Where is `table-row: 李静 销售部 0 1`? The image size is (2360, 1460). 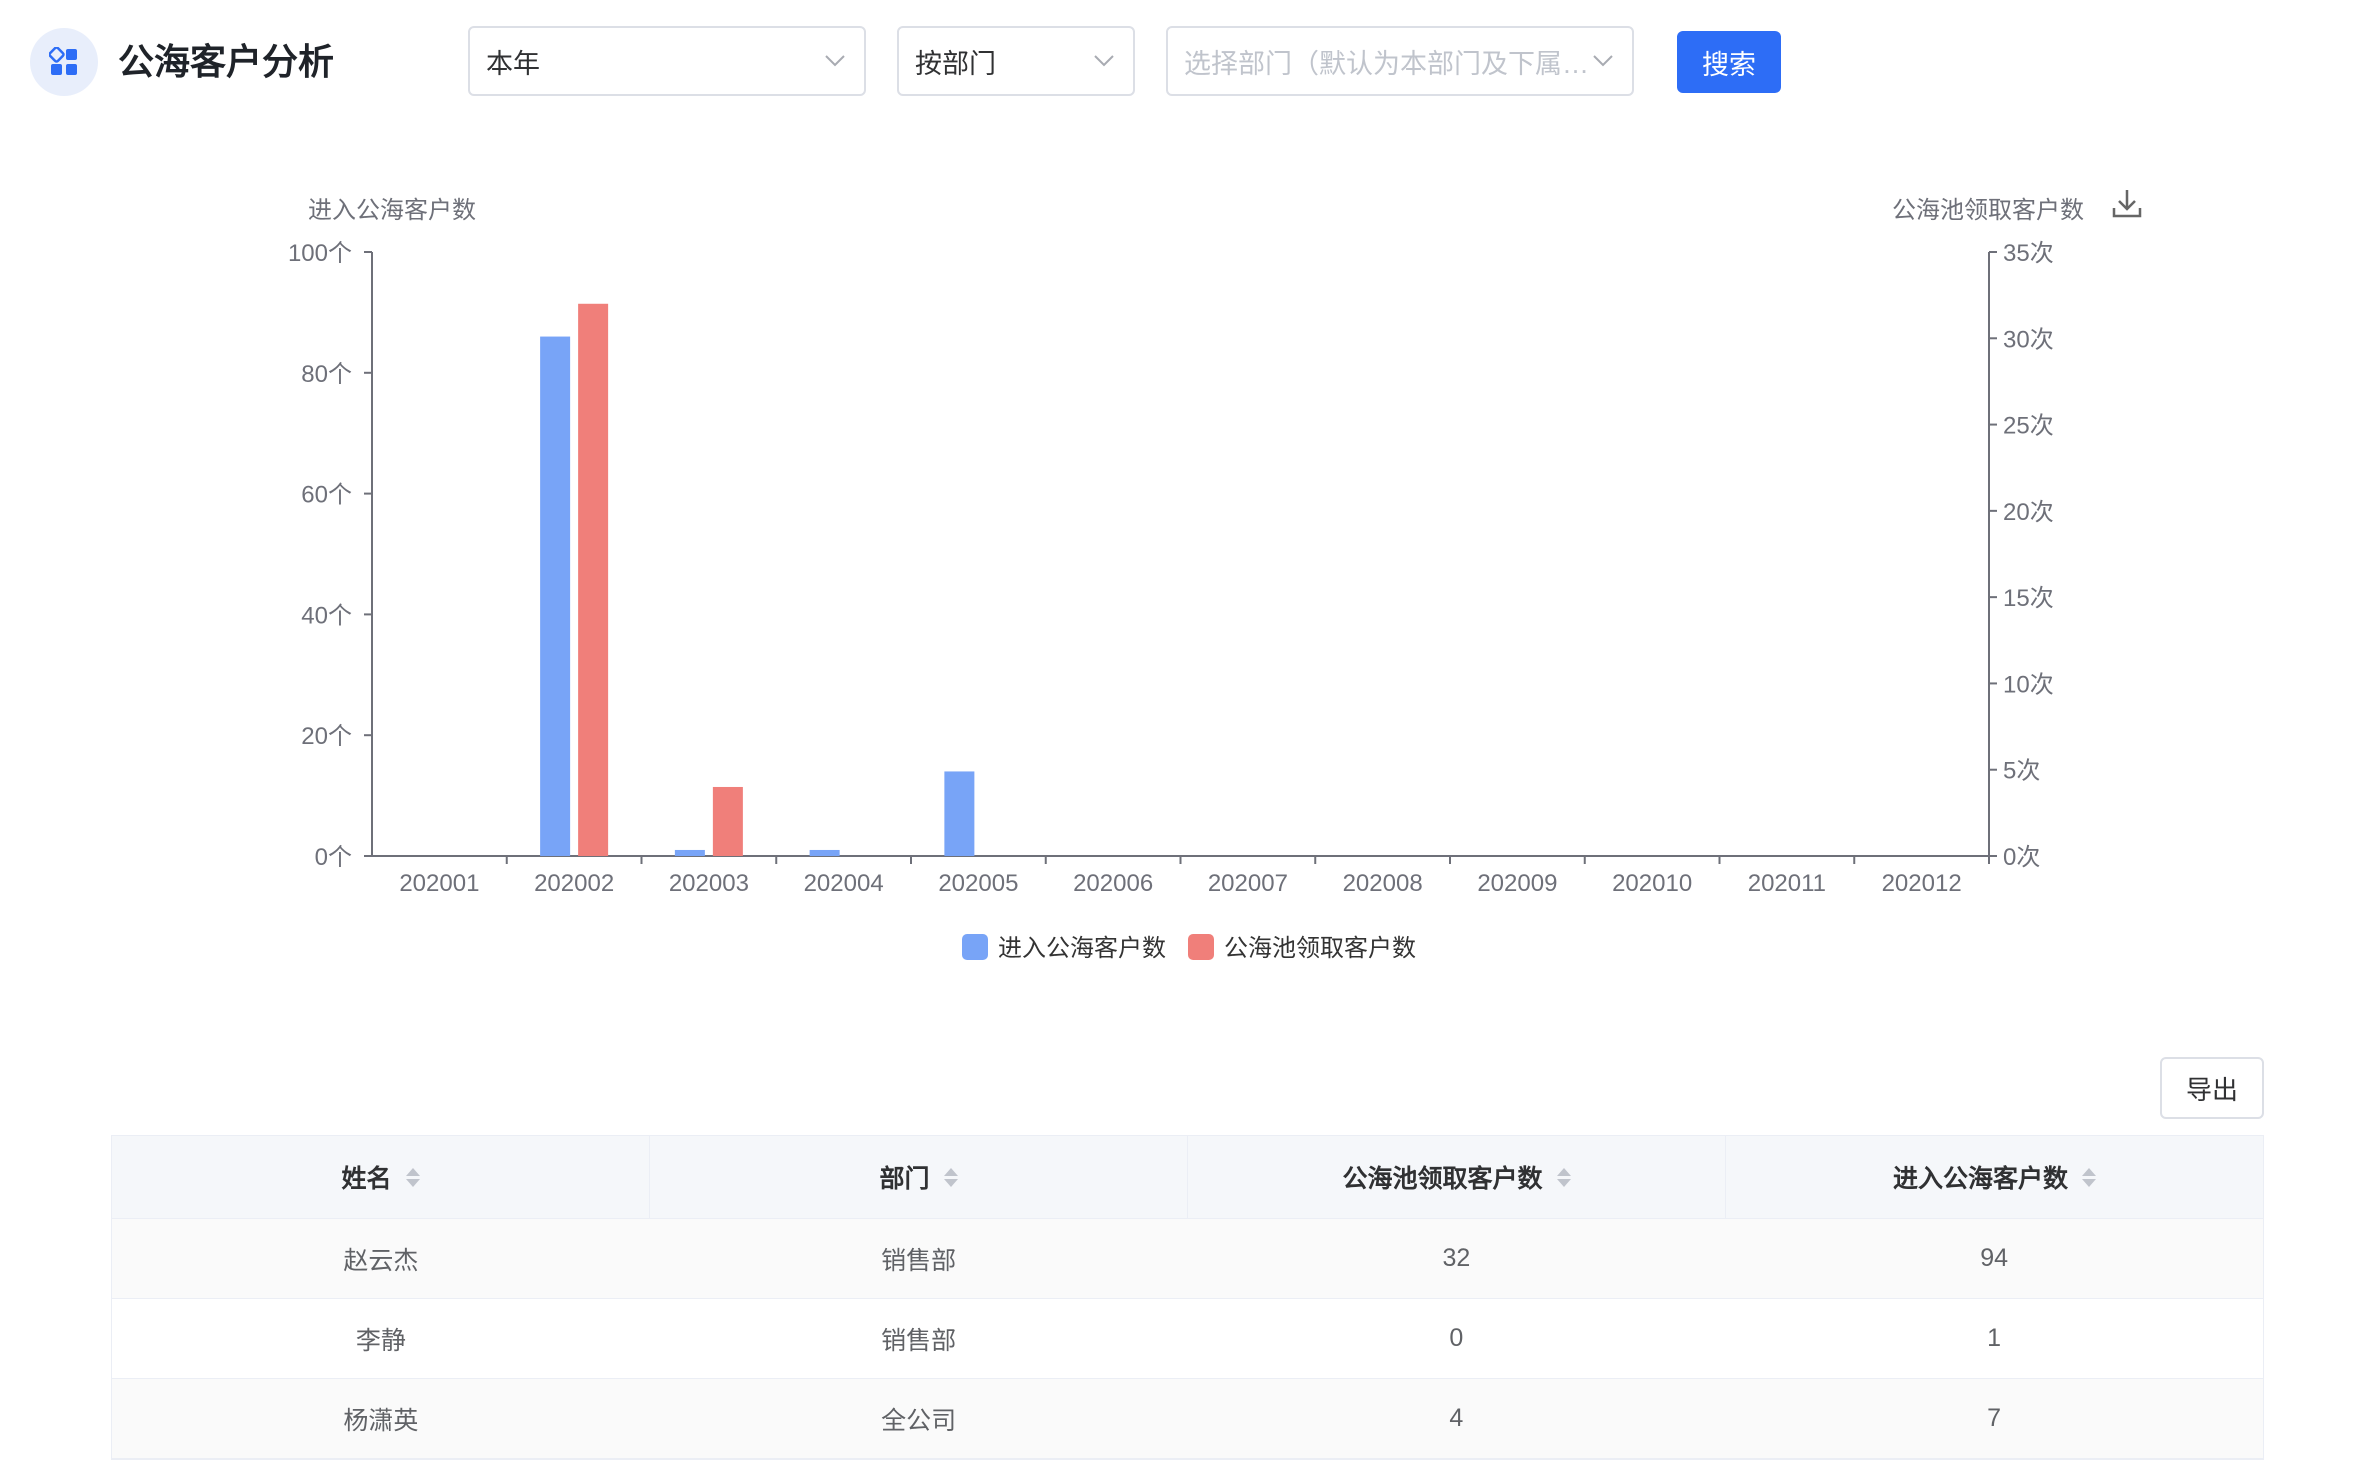
table-row: 李静 销售部 0 1 is located at coordinates (1187, 1339).